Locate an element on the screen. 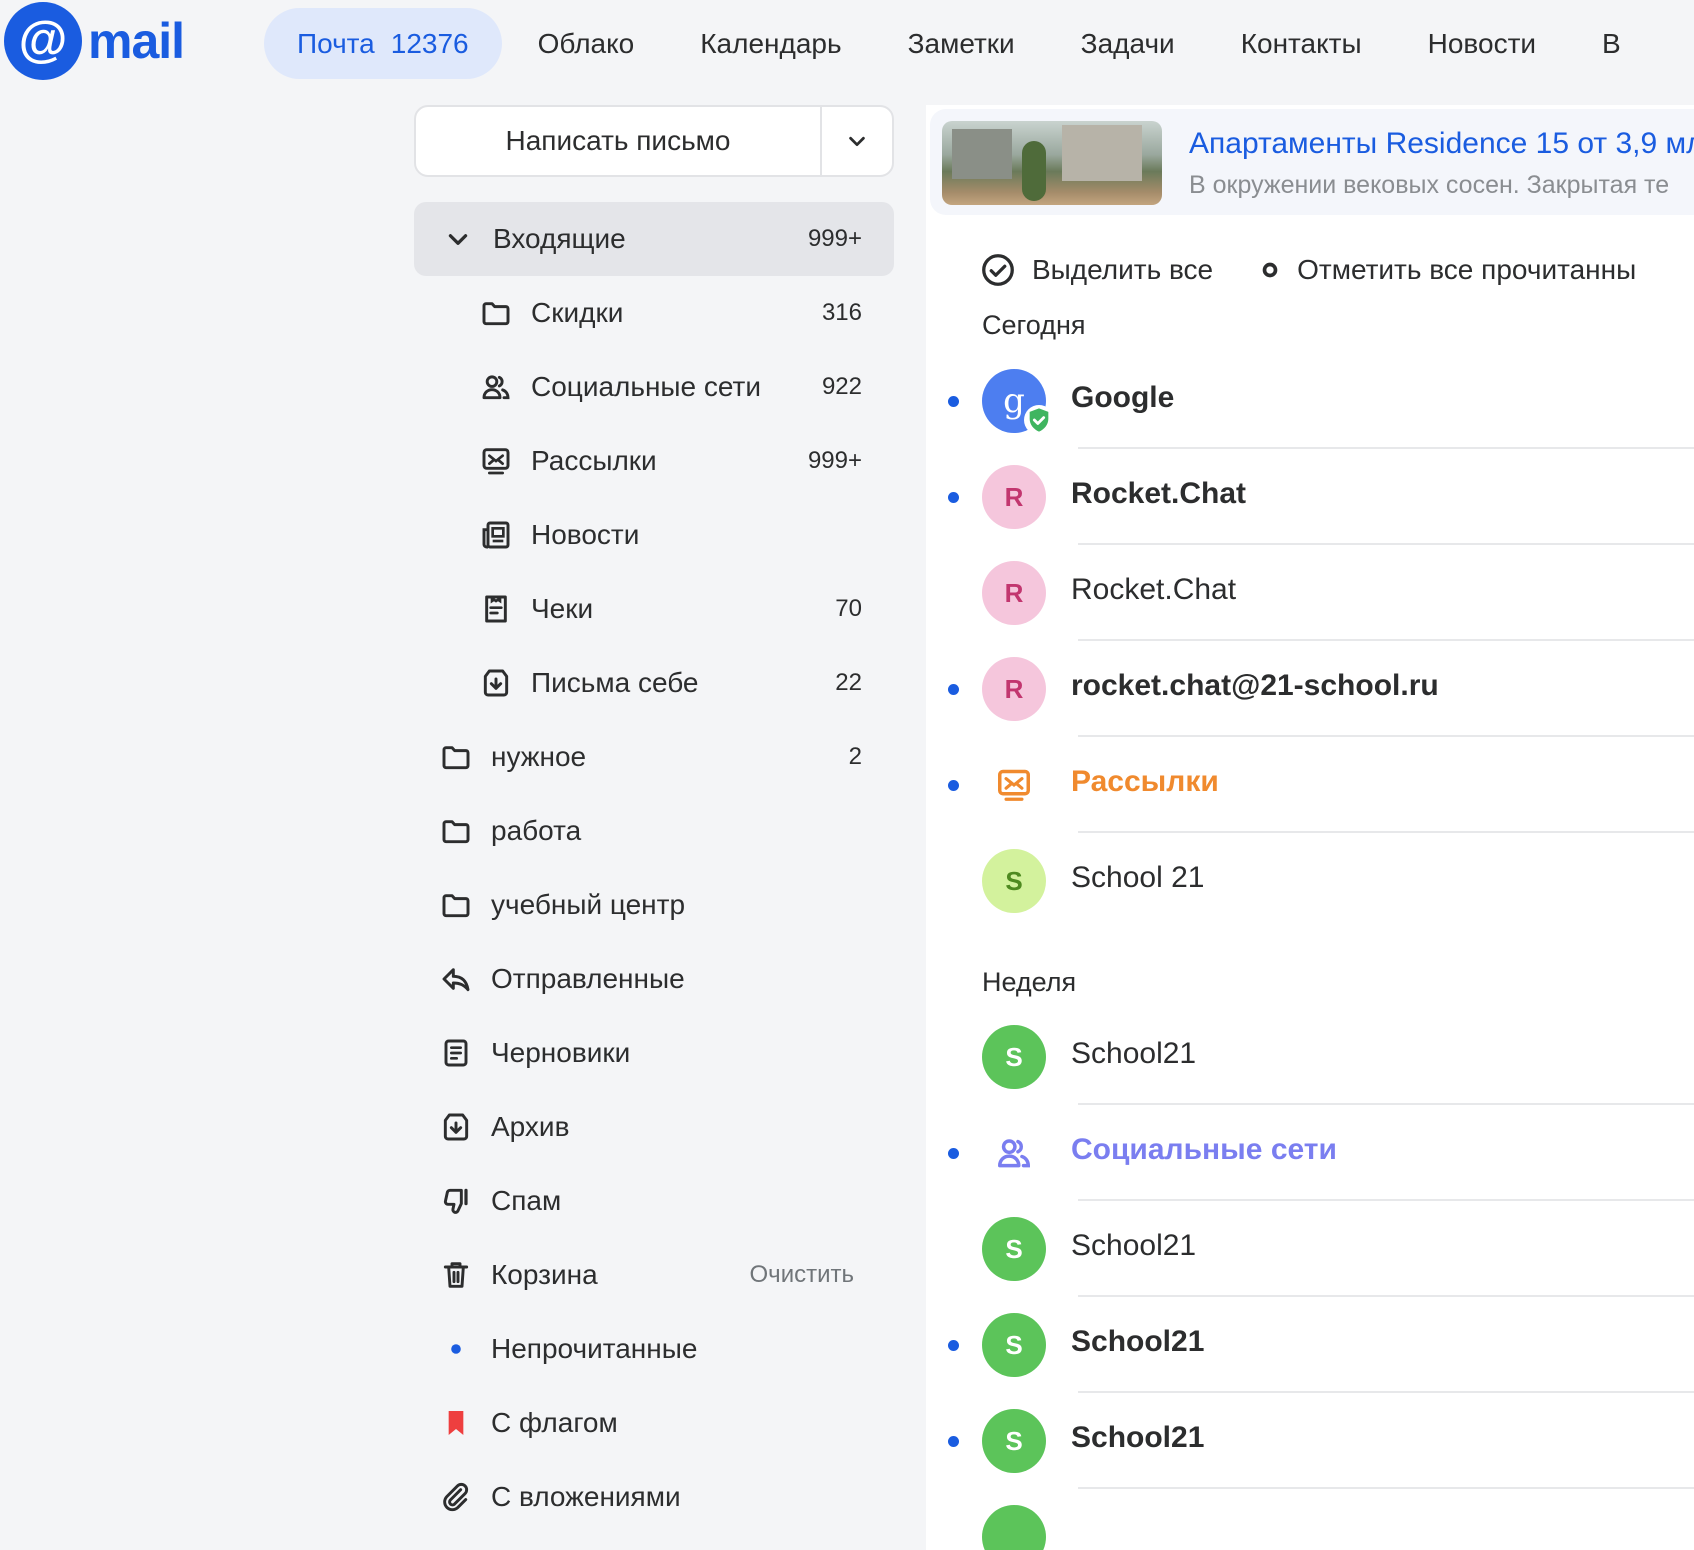  tab-tasks: Задачи is located at coordinates (1128, 43).